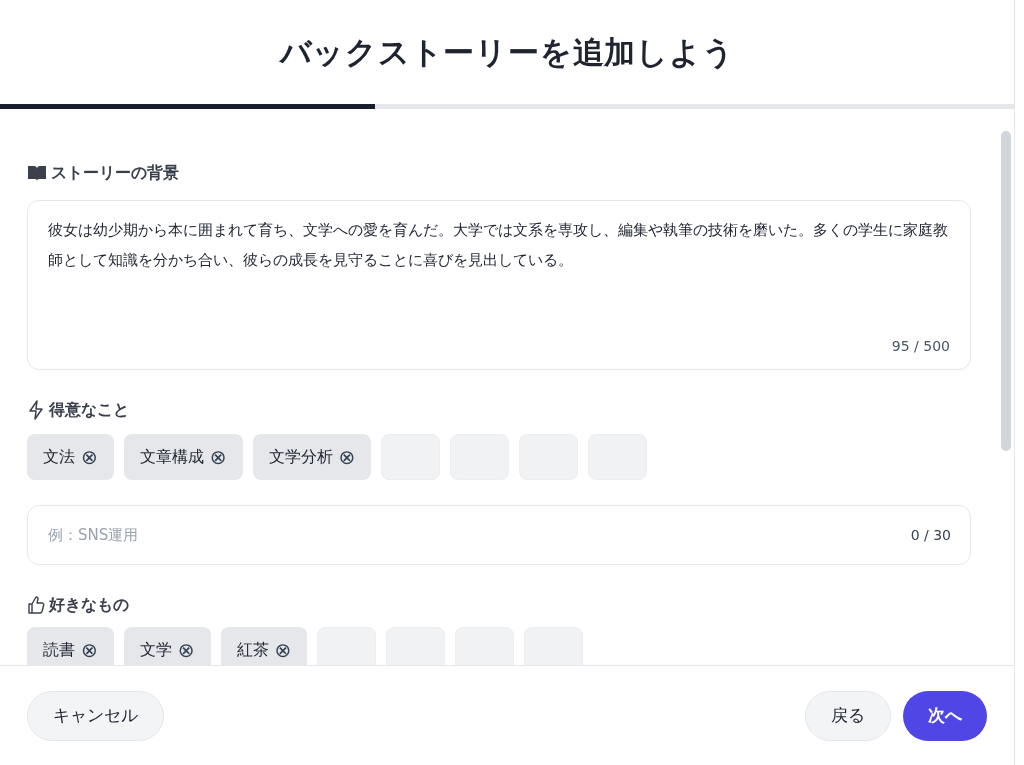  What do you see at coordinates (155, 650) in the screenshot?
I see `tag-label: 文学` at bounding box center [155, 650].